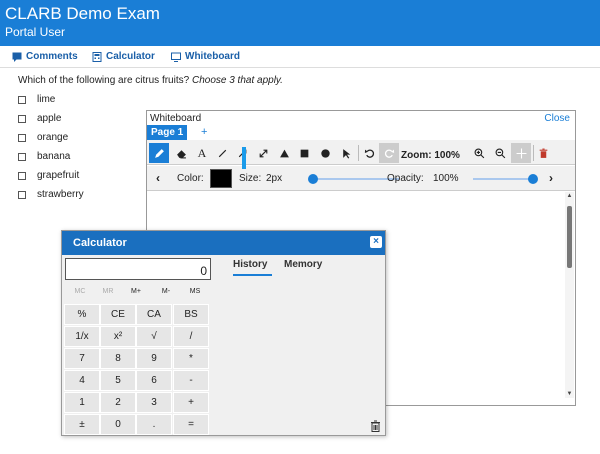 The image size is (600, 454). I want to click on history-label: History, so click(250, 264).